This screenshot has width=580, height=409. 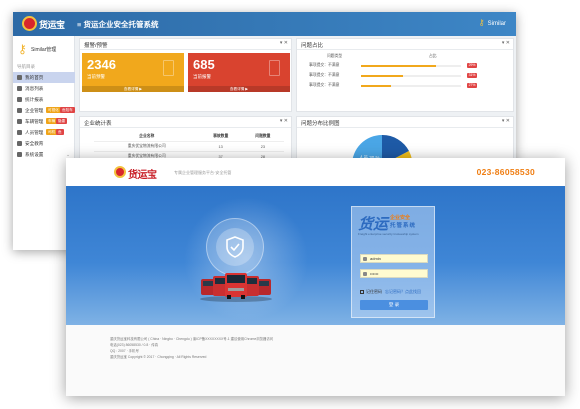 What do you see at coordinates (204, 64) in the screenshot?
I see `alarm-count: 685` at bounding box center [204, 64].